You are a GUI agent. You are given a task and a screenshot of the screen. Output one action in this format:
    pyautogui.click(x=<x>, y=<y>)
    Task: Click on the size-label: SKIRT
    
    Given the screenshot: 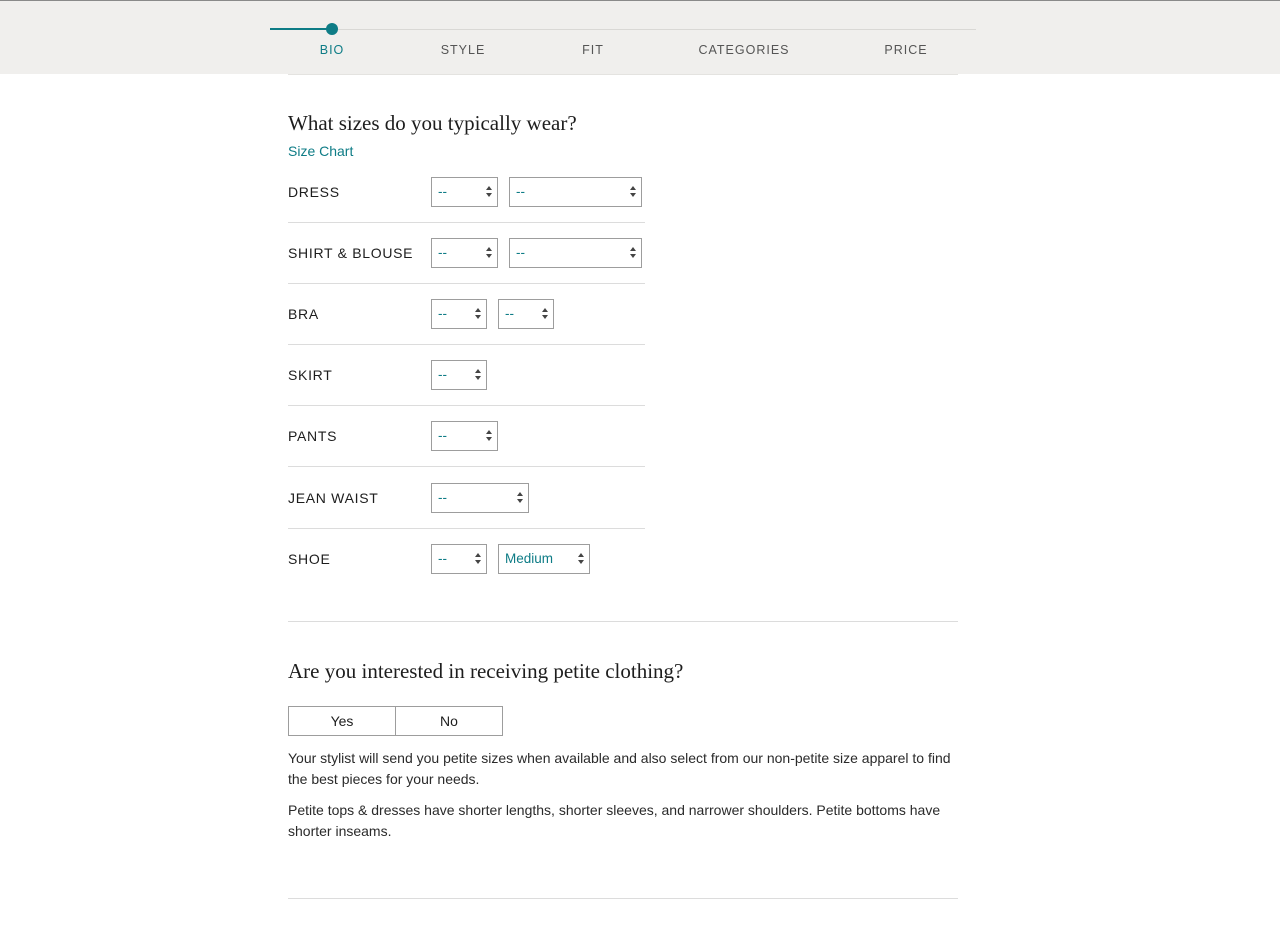 What is the action you would take?
    pyautogui.click(x=310, y=375)
    